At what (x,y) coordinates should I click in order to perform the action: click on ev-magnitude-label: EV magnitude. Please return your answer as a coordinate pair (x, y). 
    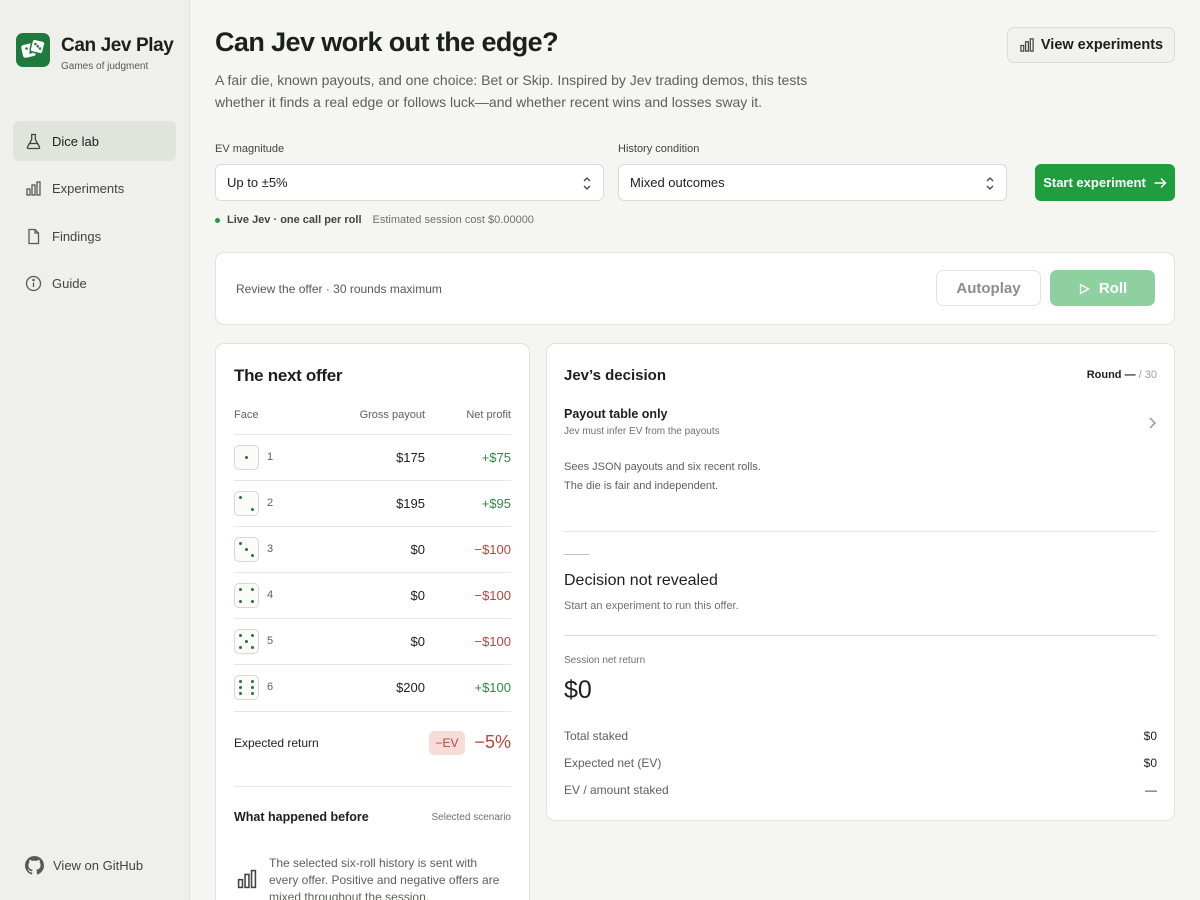
    Looking at the image, I should click on (250, 149).